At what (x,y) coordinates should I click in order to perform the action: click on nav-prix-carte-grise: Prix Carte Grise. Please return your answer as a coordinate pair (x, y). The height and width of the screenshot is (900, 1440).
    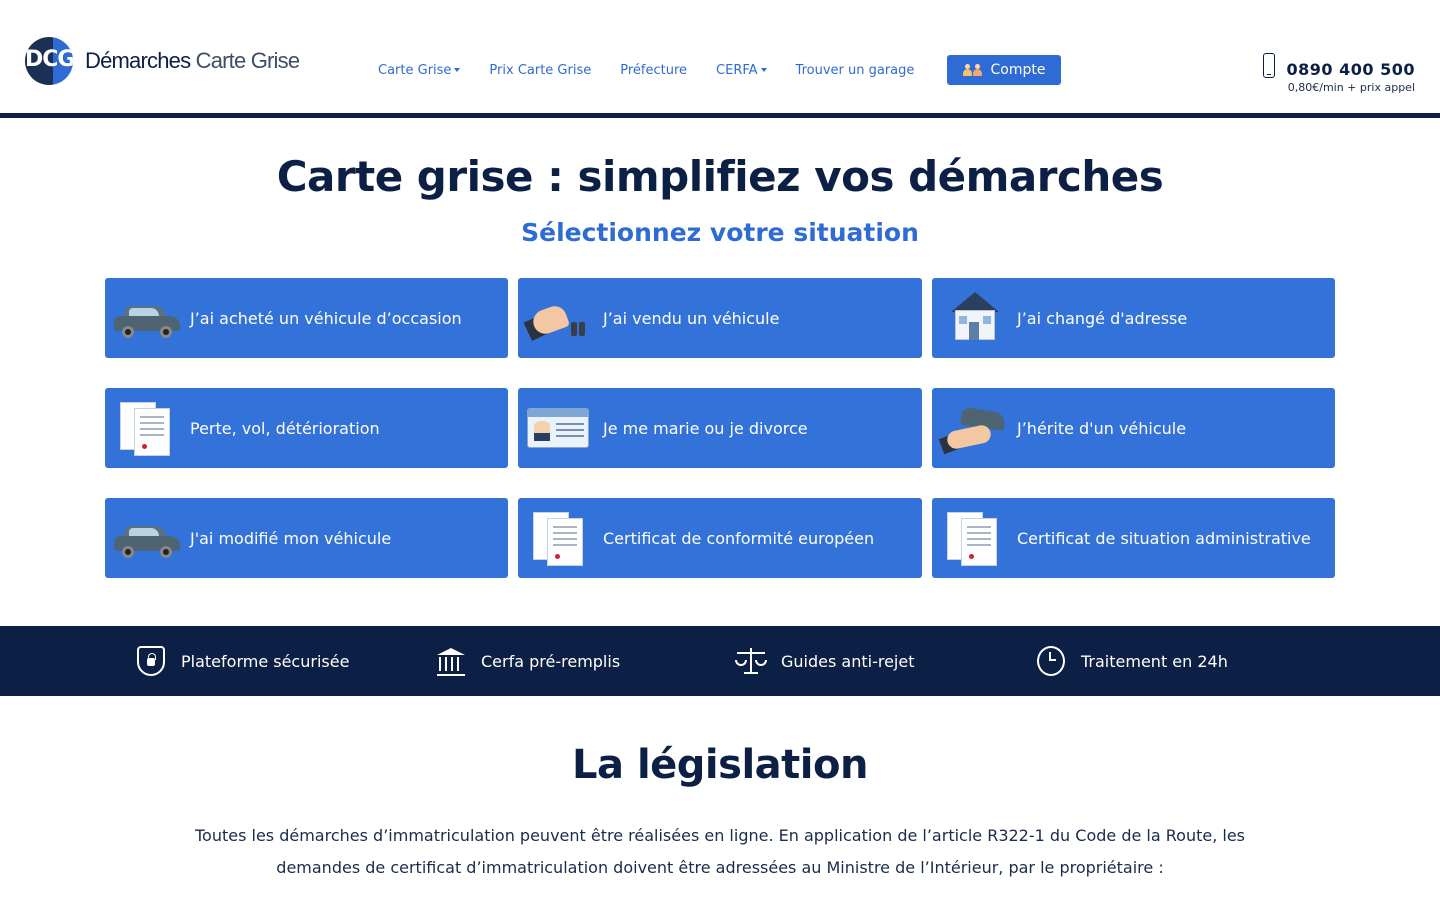
    Looking at the image, I should click on (540, 70).